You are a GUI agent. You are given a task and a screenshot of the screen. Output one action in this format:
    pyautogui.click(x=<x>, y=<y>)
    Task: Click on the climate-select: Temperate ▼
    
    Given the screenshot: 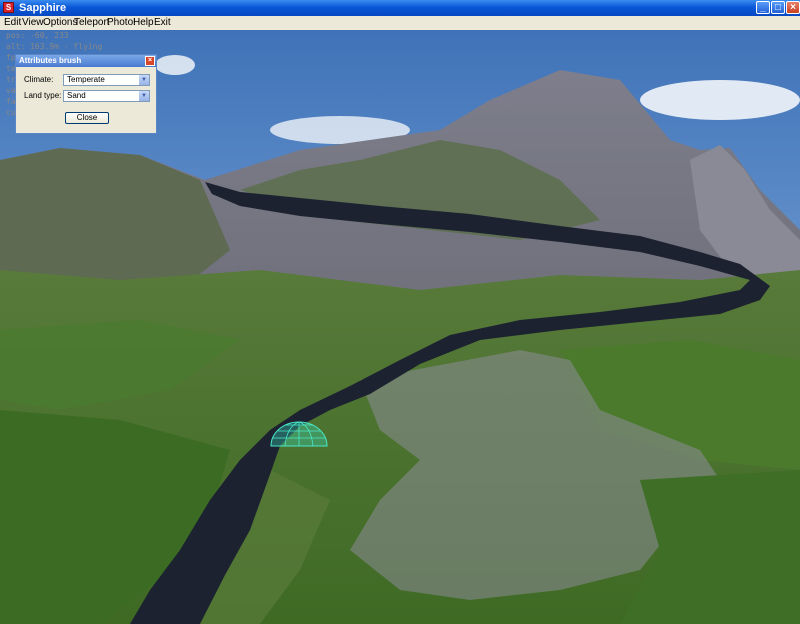 What is the action you would take?
    pyautogui.click(x=106, y=80)
    